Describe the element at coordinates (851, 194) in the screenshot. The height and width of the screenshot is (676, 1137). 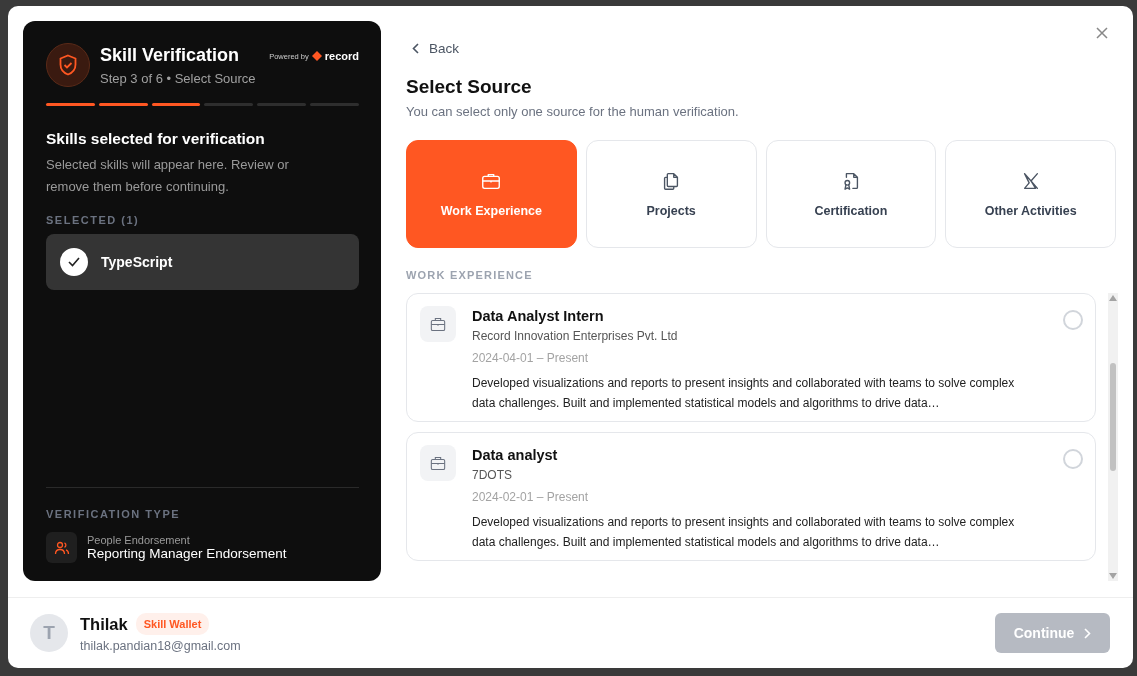
I see `source-option: Certification` at that location.